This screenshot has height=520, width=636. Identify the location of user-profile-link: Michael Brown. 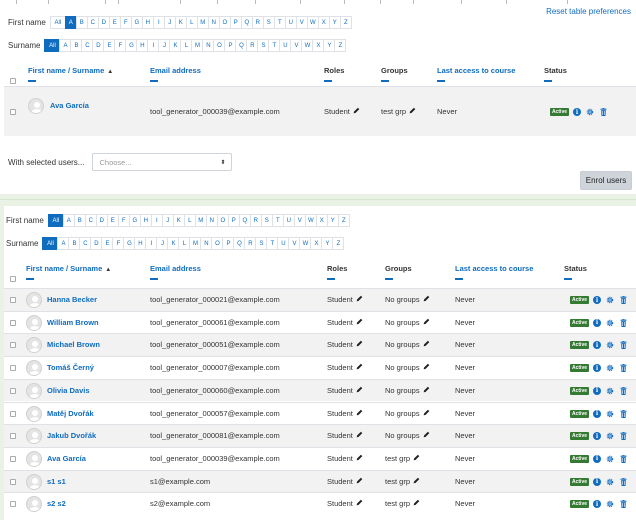
(73, 344).